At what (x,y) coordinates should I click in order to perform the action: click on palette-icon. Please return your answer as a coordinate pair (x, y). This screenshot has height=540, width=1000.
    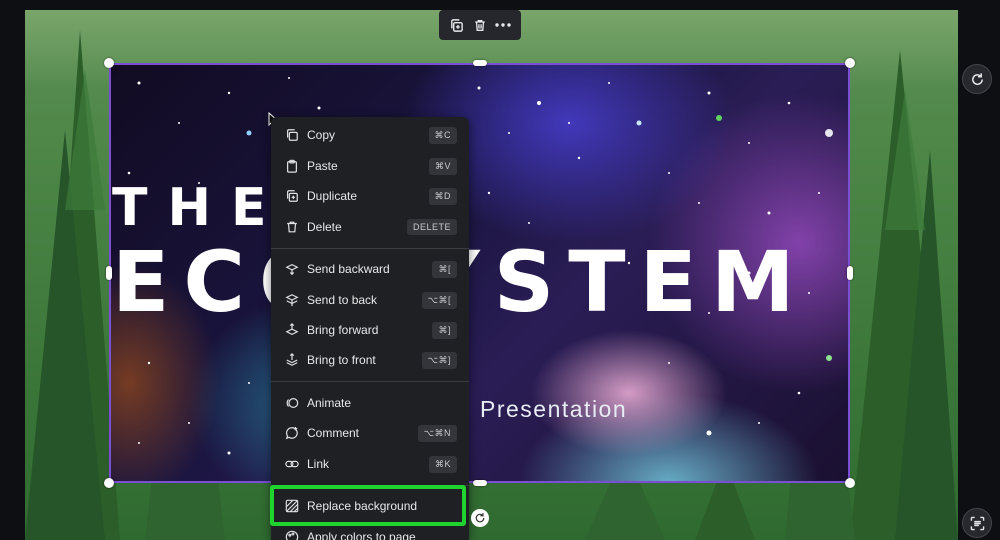
    Looking at the image, I should click on (292, 534).